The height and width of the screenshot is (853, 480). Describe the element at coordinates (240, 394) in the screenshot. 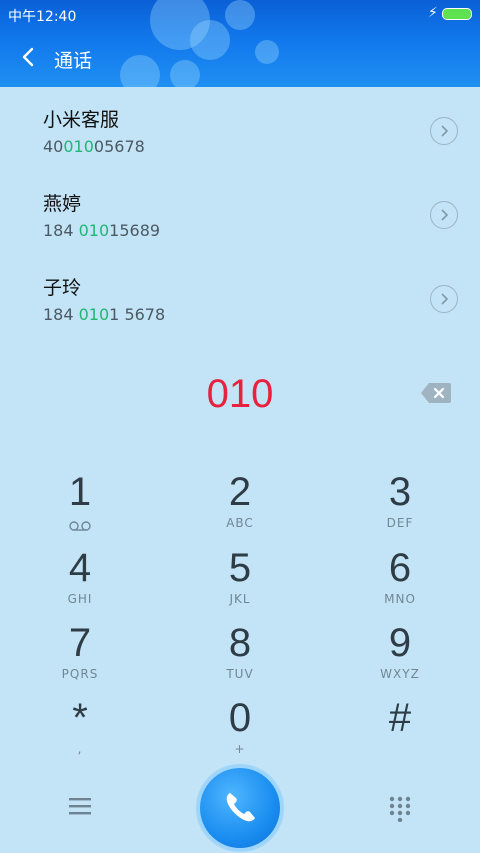

I see `dial-input-display: 010` at that location.